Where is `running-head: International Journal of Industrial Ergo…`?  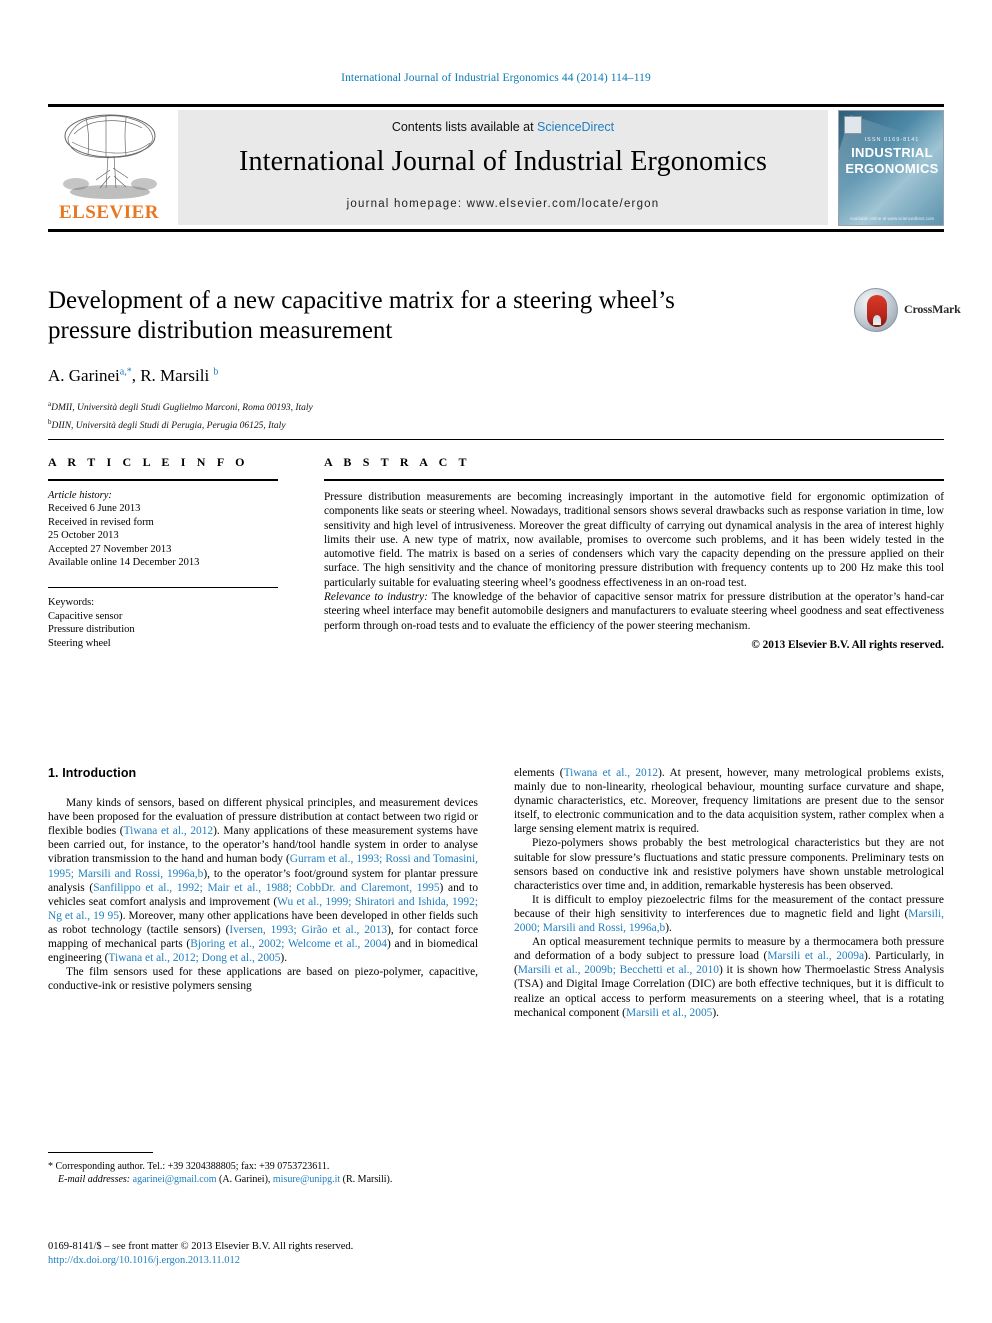
running-head: International Journal of Industrial Ergo… is located at coordinates (496, 78).